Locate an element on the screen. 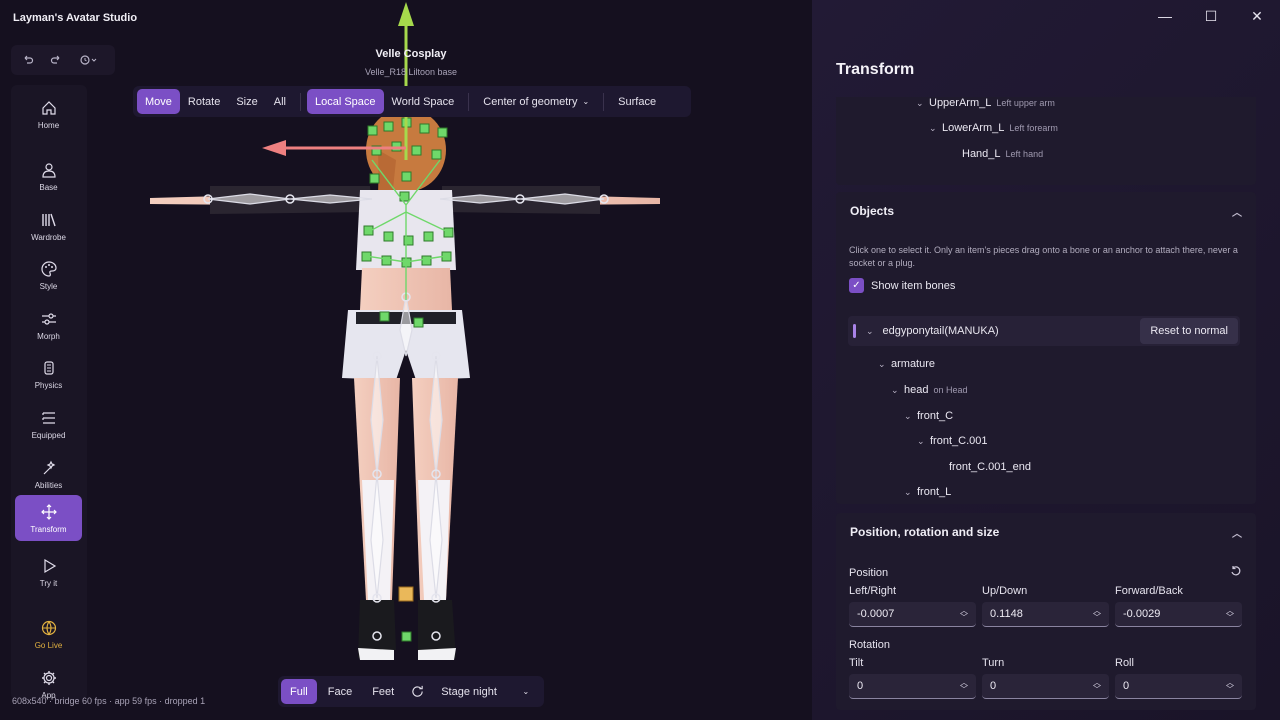  tree-row: ⌄ front_C.001 is located at coordinates (952, 441).